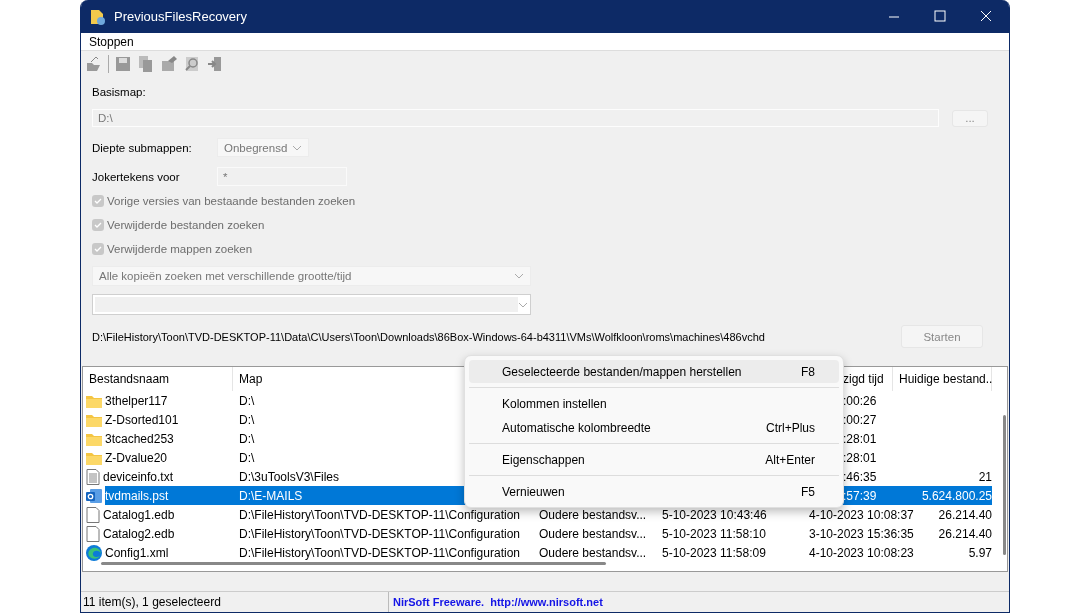  What do you see at coordinates (946, 379) in the screenshot?
I see `column-header: Huidige bestand..` at bounding box center [946, 379].